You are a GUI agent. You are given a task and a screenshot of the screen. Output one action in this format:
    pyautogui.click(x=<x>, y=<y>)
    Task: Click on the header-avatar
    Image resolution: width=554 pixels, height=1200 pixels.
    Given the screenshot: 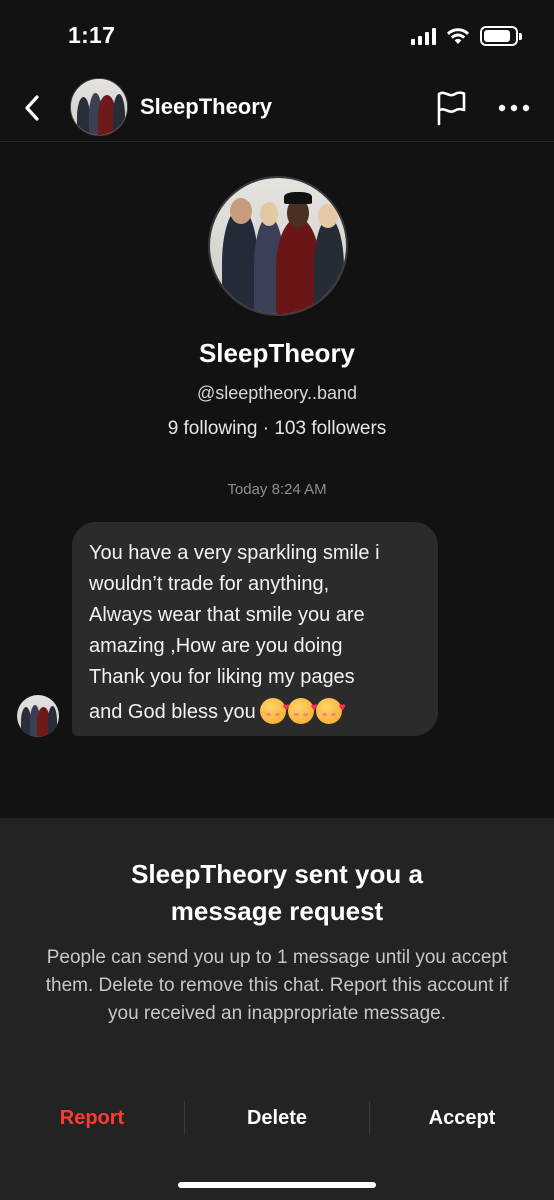 What is the action you would take?
    pyautogui.click(x=99, y=107)
    